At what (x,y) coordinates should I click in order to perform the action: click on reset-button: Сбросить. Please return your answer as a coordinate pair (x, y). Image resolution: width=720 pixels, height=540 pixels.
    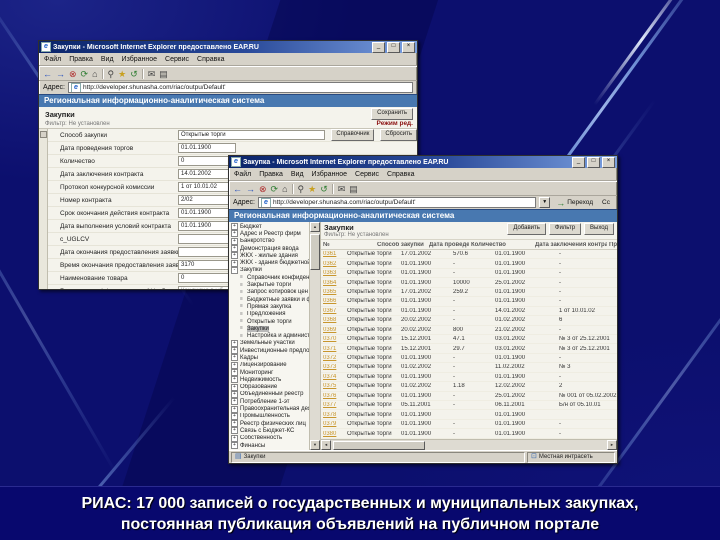
    Looking at the image, I should click on (398, 135).